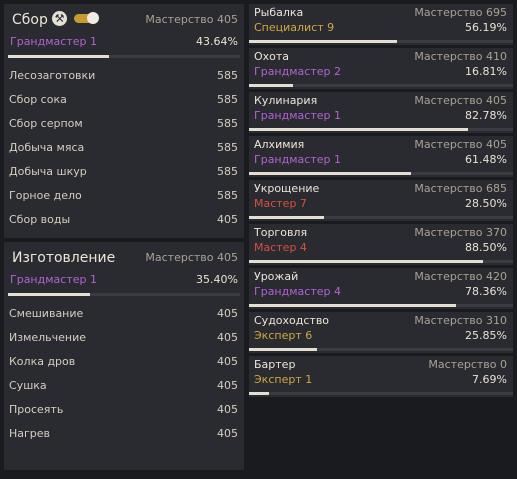 This screenshot has height=479, width=517. Describe the element at coordinates (93, 18) in the screenshot. I see `toggle-knob` at that location.